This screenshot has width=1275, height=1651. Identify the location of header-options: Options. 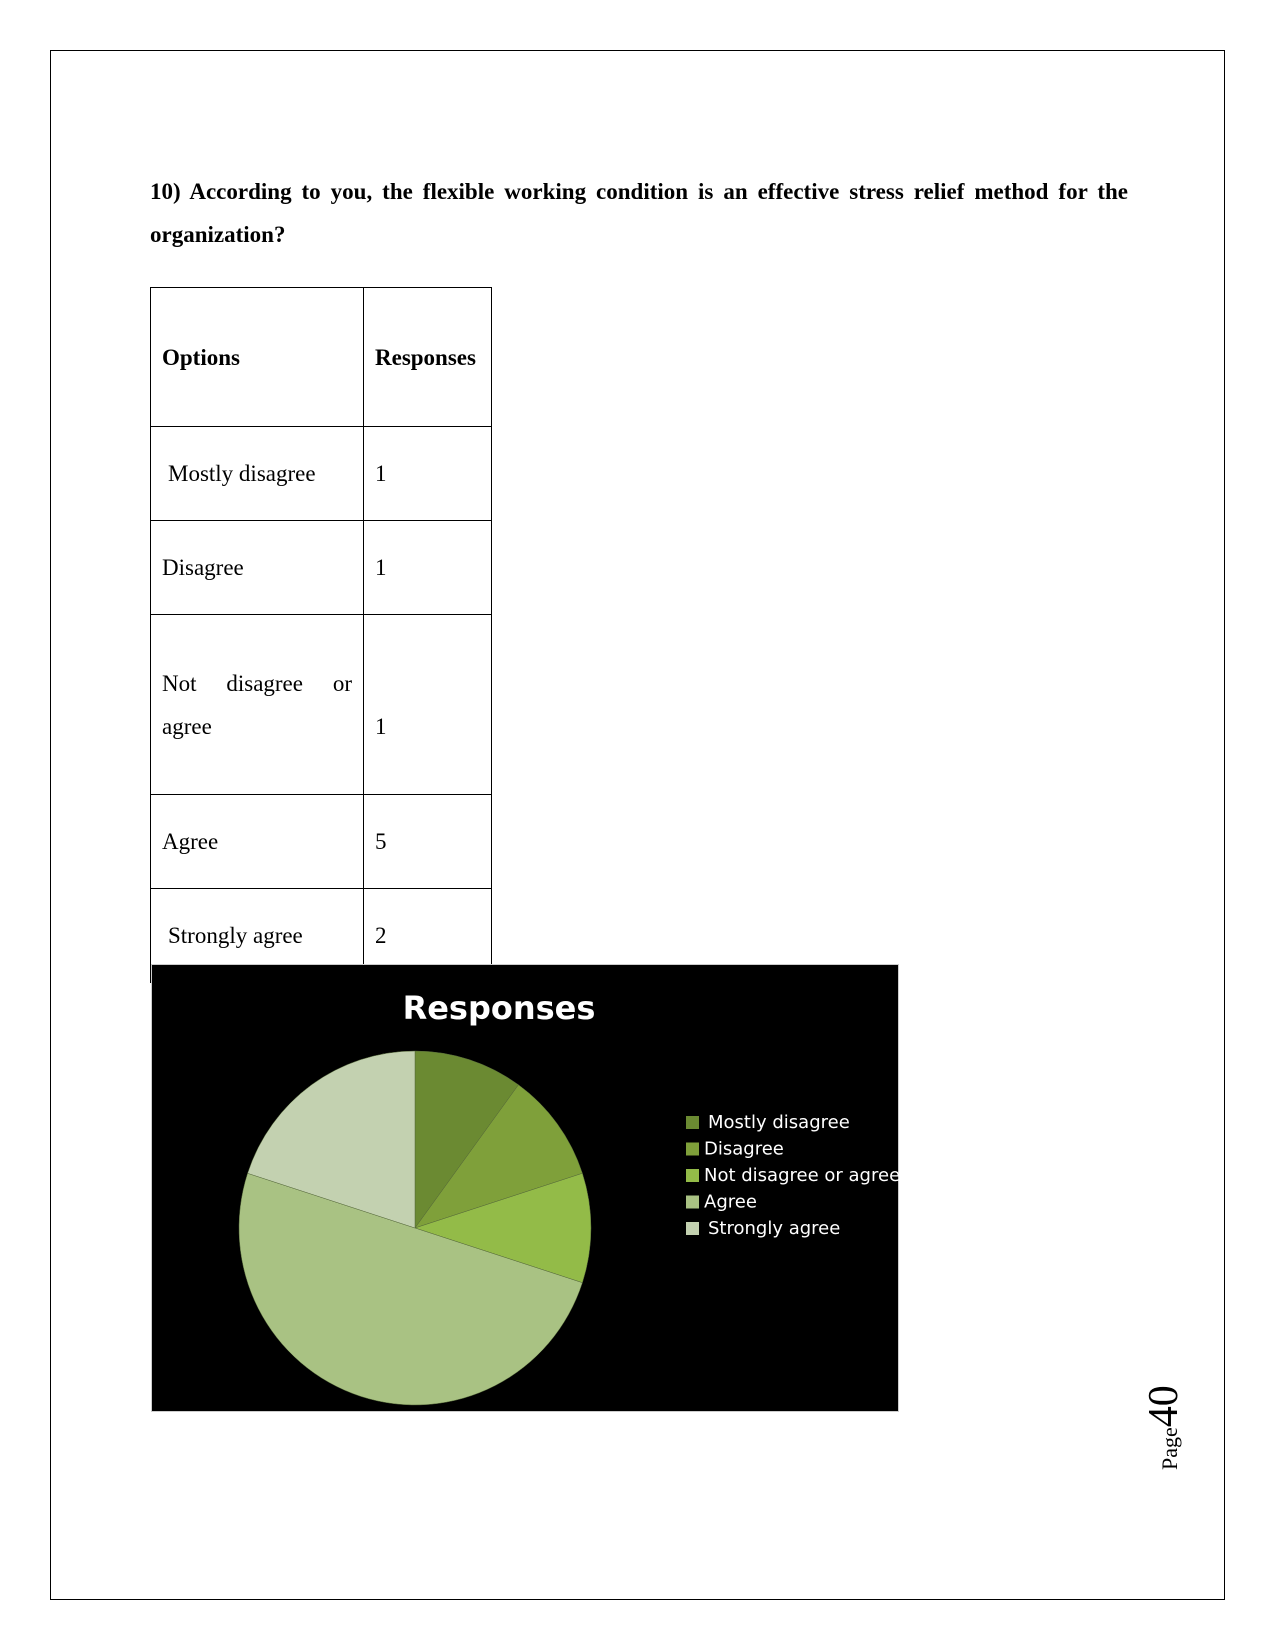
(257, 357).